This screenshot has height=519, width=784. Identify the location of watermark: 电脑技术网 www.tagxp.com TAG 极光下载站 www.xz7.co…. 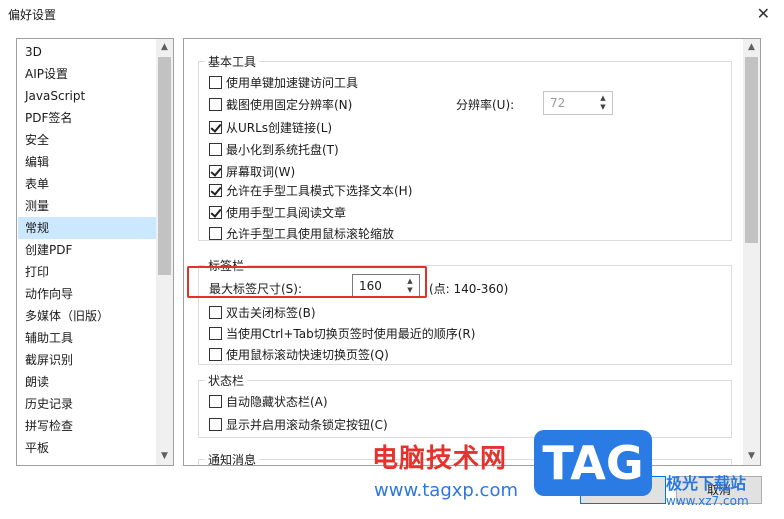
(575, 474).